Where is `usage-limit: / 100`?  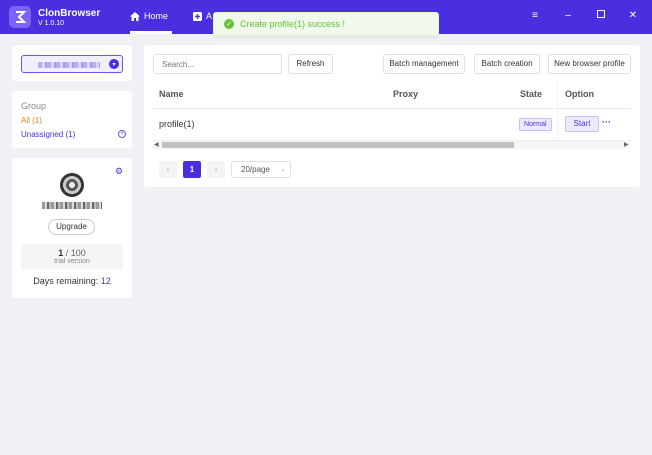
usage-limit: / 100 is located at coordinates (75, 253).